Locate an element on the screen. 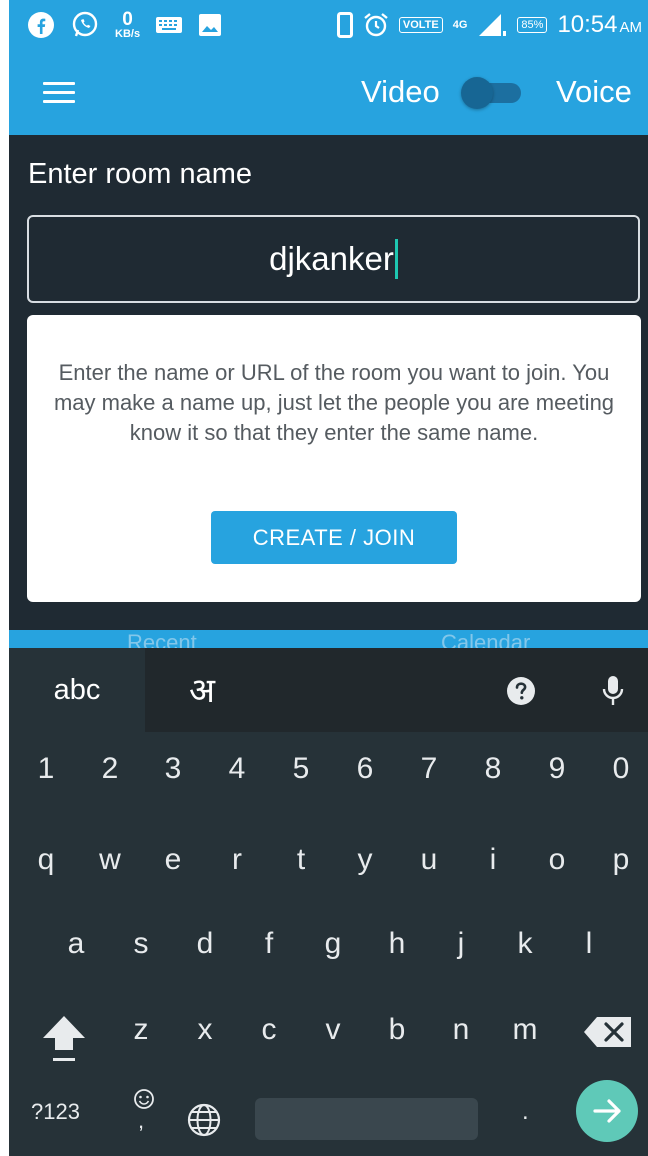 This screenshot has height=1156, width=648. key-y: y is located at coordinates (365, 860).